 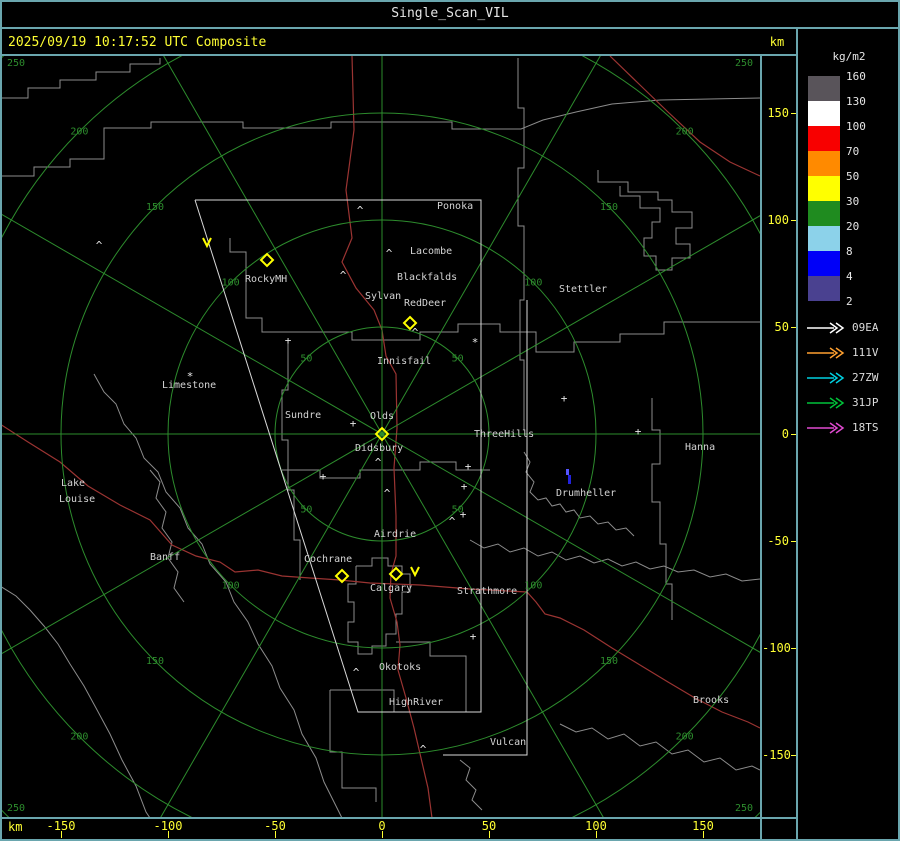 What do you see at coordinates (380, 829) in the screenshot?
I see `bottom-axis: km -150 -100 -50 0 50 100 150` at bounding box center [380, 829].